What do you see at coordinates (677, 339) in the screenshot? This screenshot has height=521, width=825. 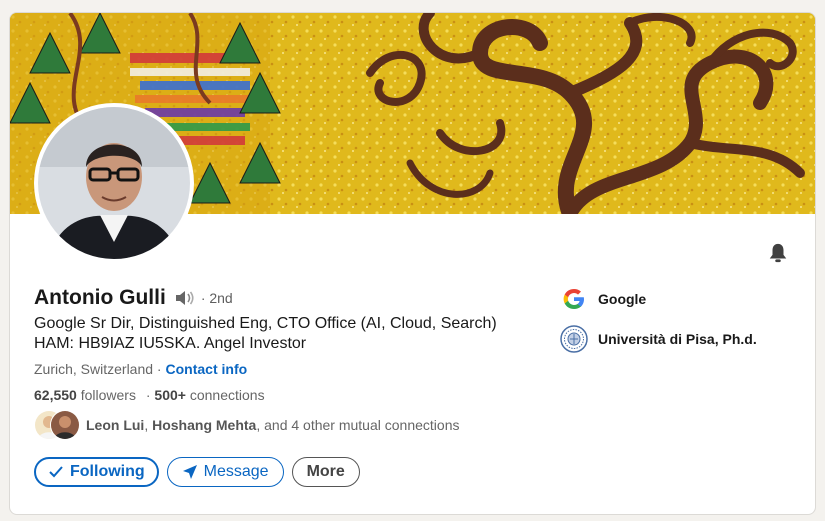 I see `experience-label: Università di Pisa, Ph.d.` at bounding box center [677, 339].